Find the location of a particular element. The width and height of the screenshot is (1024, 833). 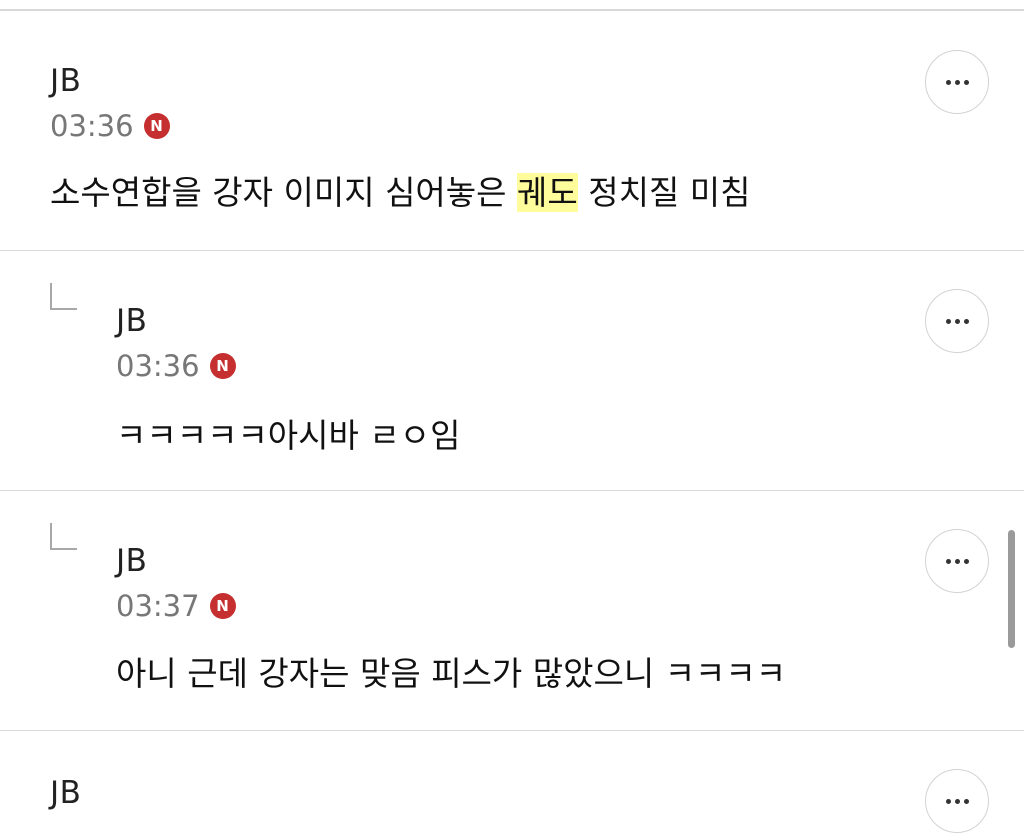

reply-item: JB is located at coordinates (512, 782).